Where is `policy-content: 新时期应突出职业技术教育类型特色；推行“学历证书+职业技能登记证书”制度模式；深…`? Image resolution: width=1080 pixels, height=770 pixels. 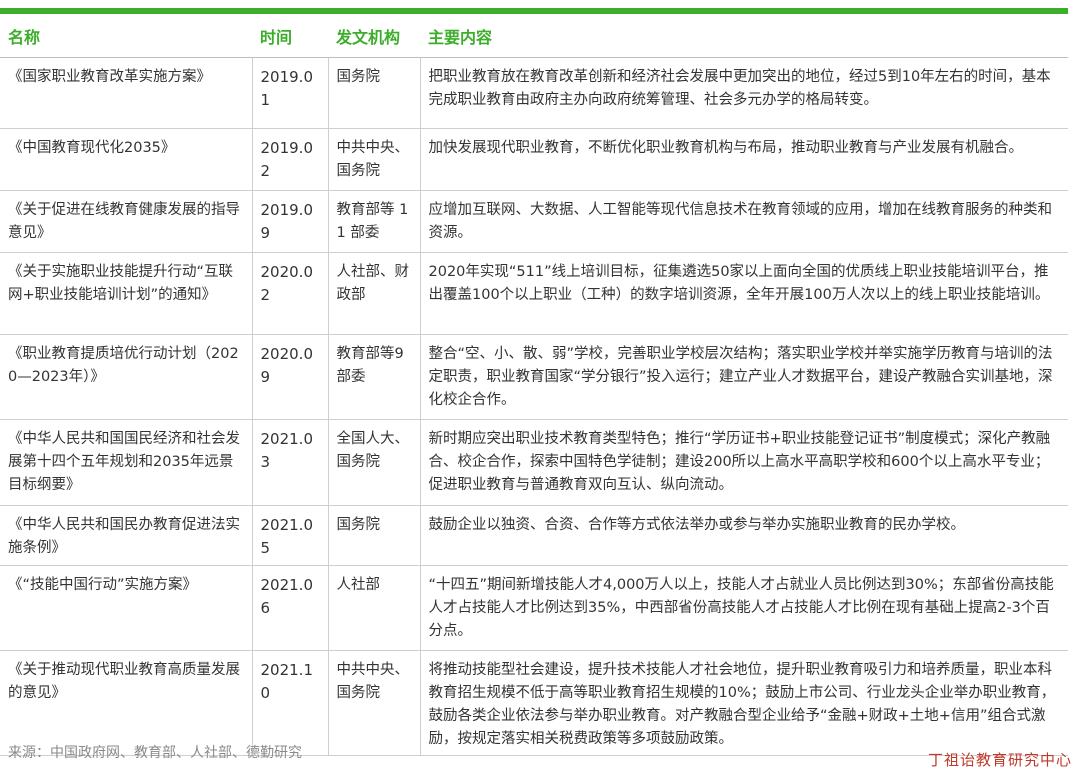 policy-content: 新时期应突出职业技术教育类型特色；推行“学历证书+职业技能登记证书”制度模式；深… is located at coordinates (744, 462).